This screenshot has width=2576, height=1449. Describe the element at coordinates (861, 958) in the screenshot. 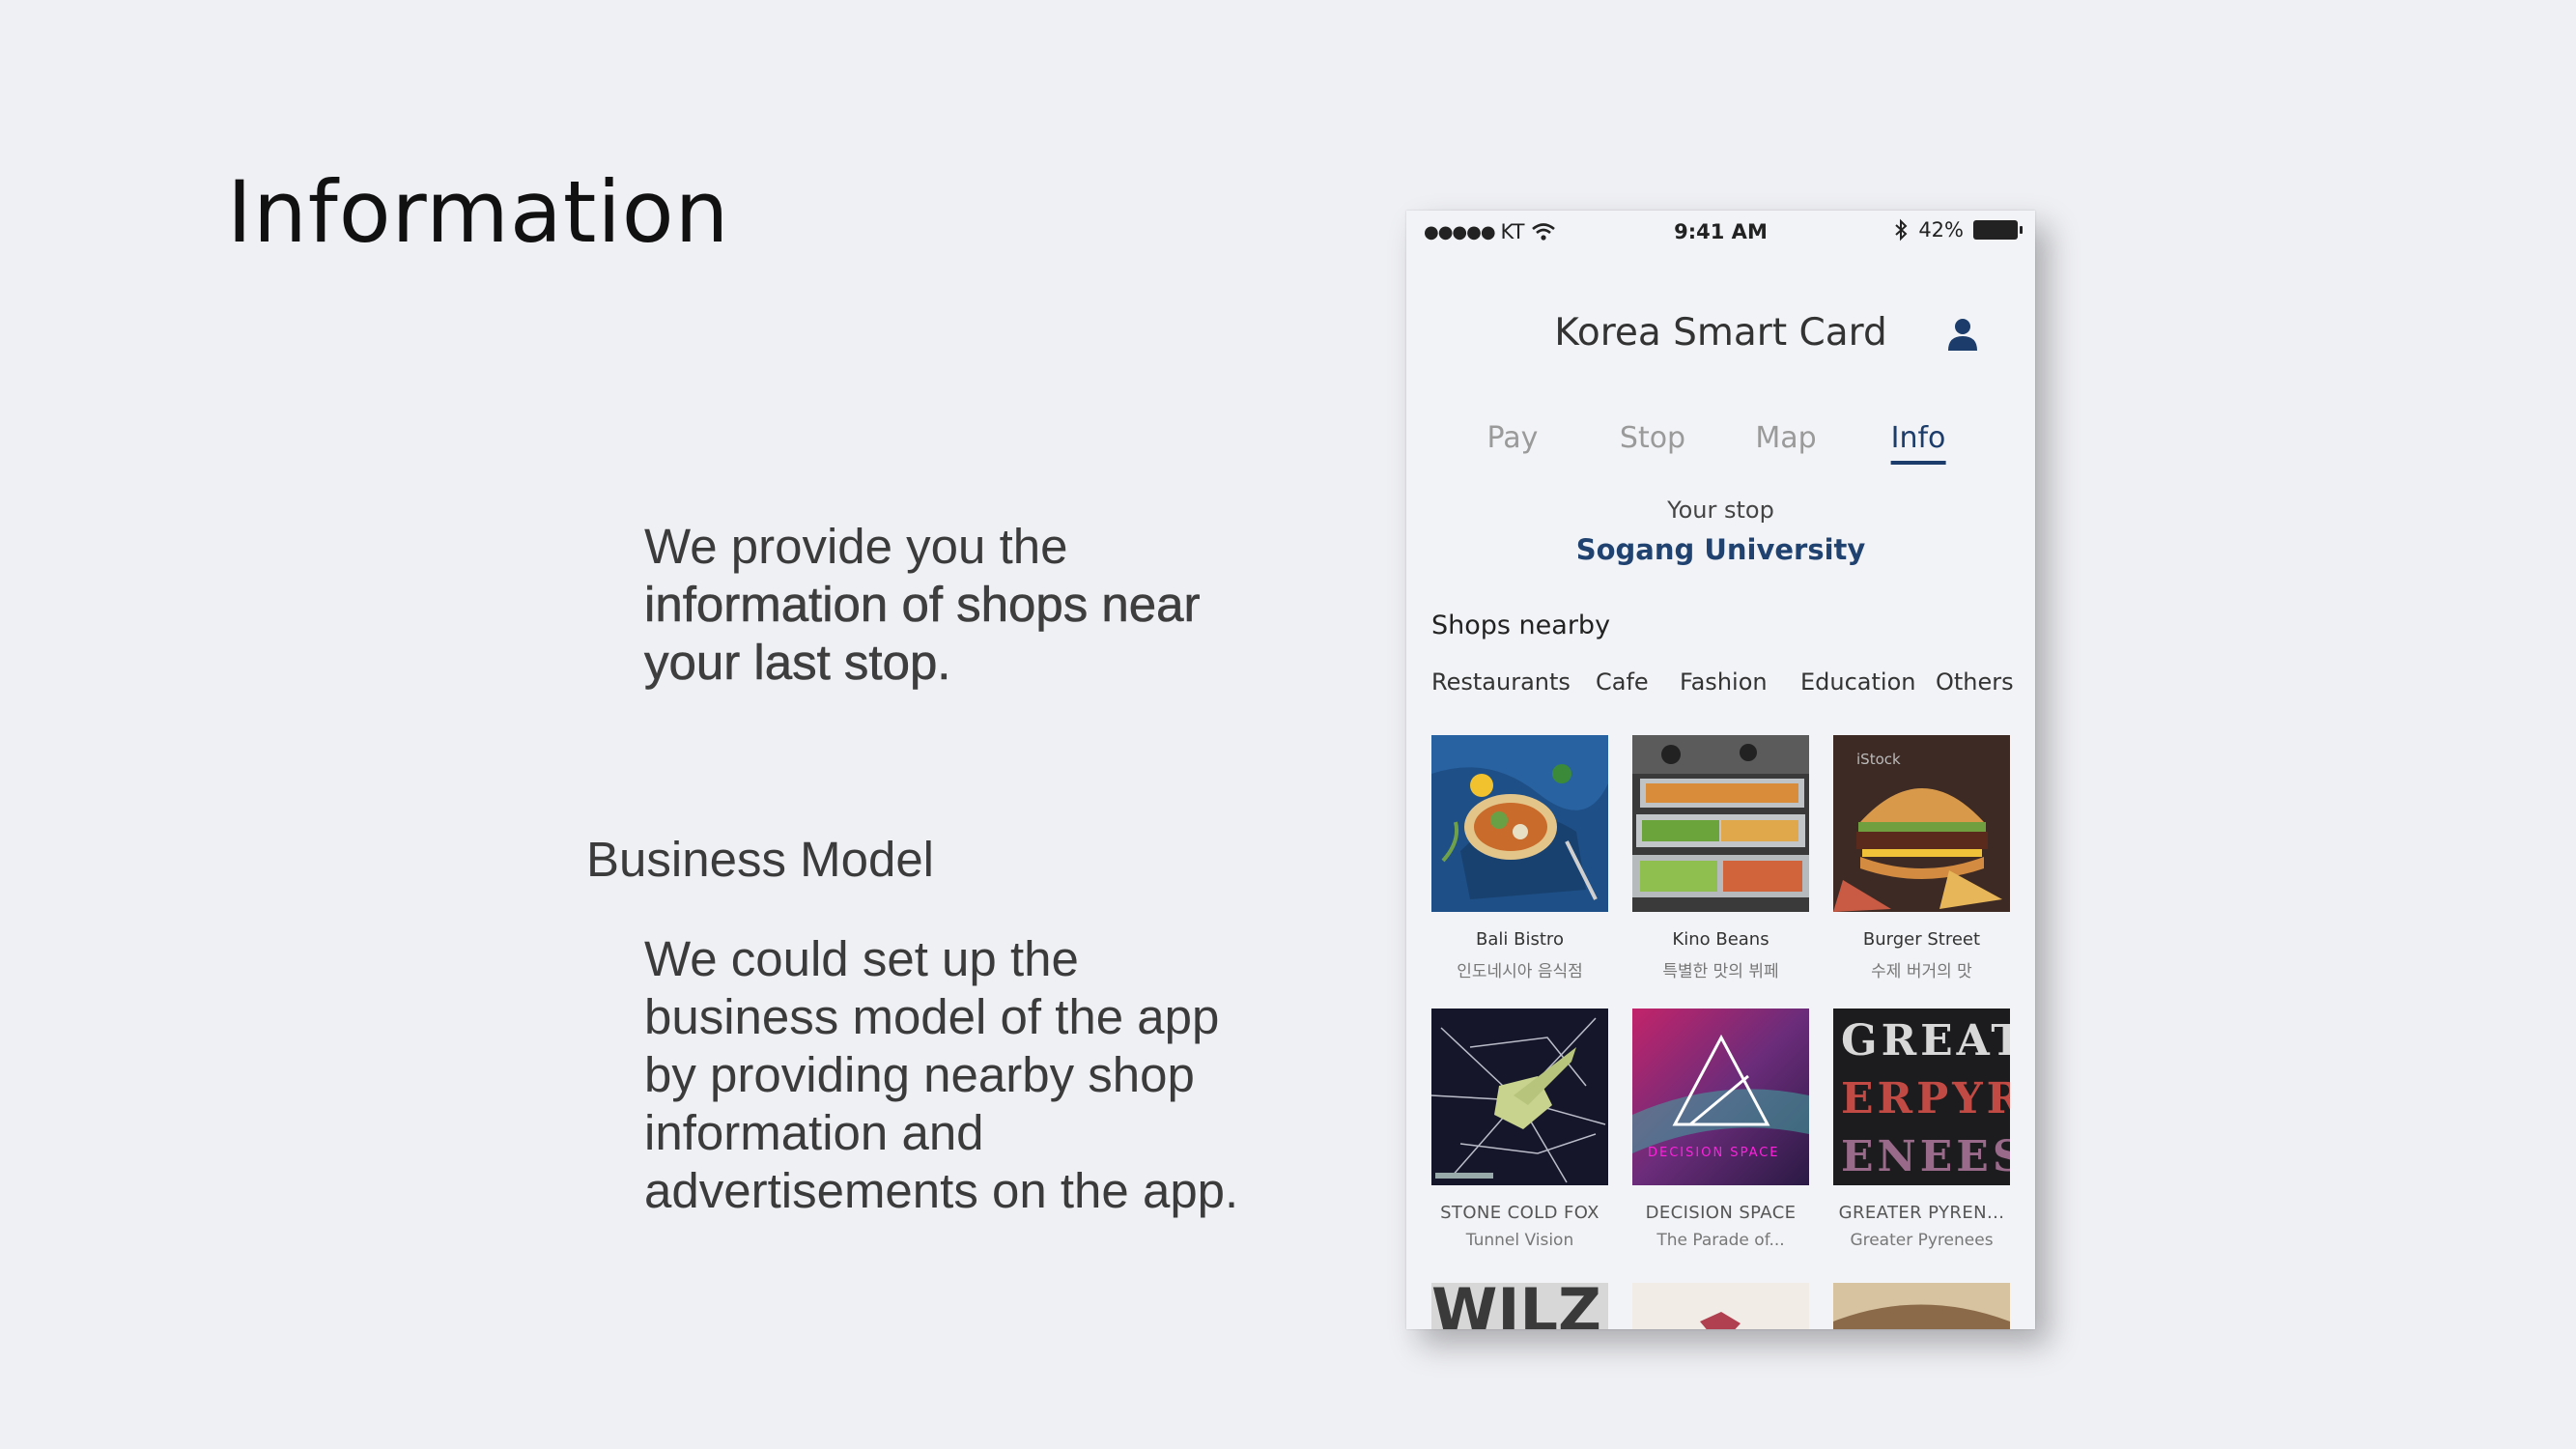

I see `bm-line-1: We could set up the` at that location.